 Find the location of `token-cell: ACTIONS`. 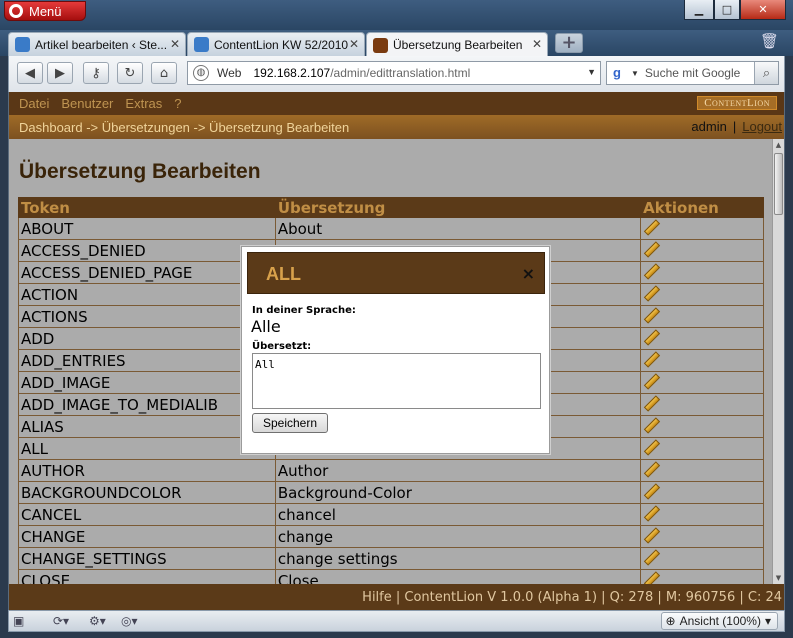

token-cell: ACTIONS is located at coordinates (147, 316).